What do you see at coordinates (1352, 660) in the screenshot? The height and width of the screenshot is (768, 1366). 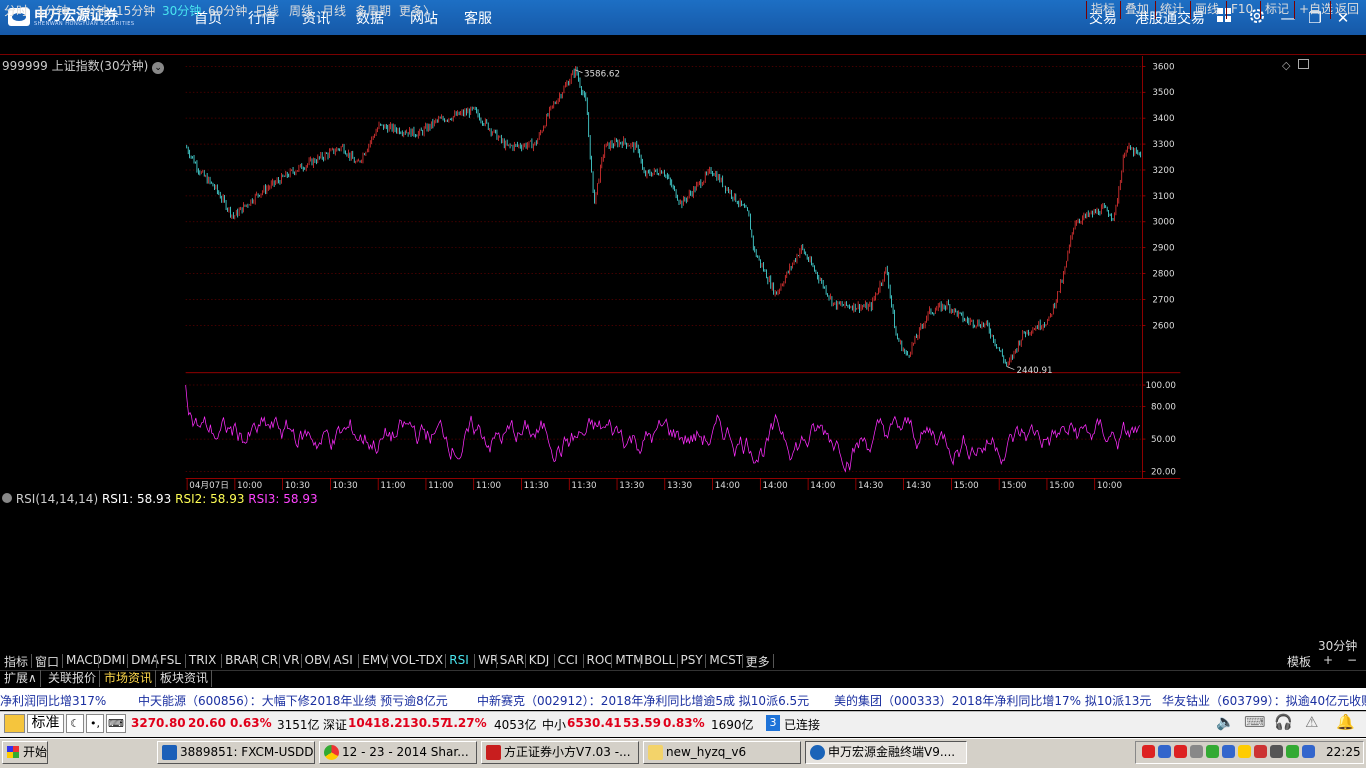 I see `remove-pane-button: −` at bounding box center [1352, 660].